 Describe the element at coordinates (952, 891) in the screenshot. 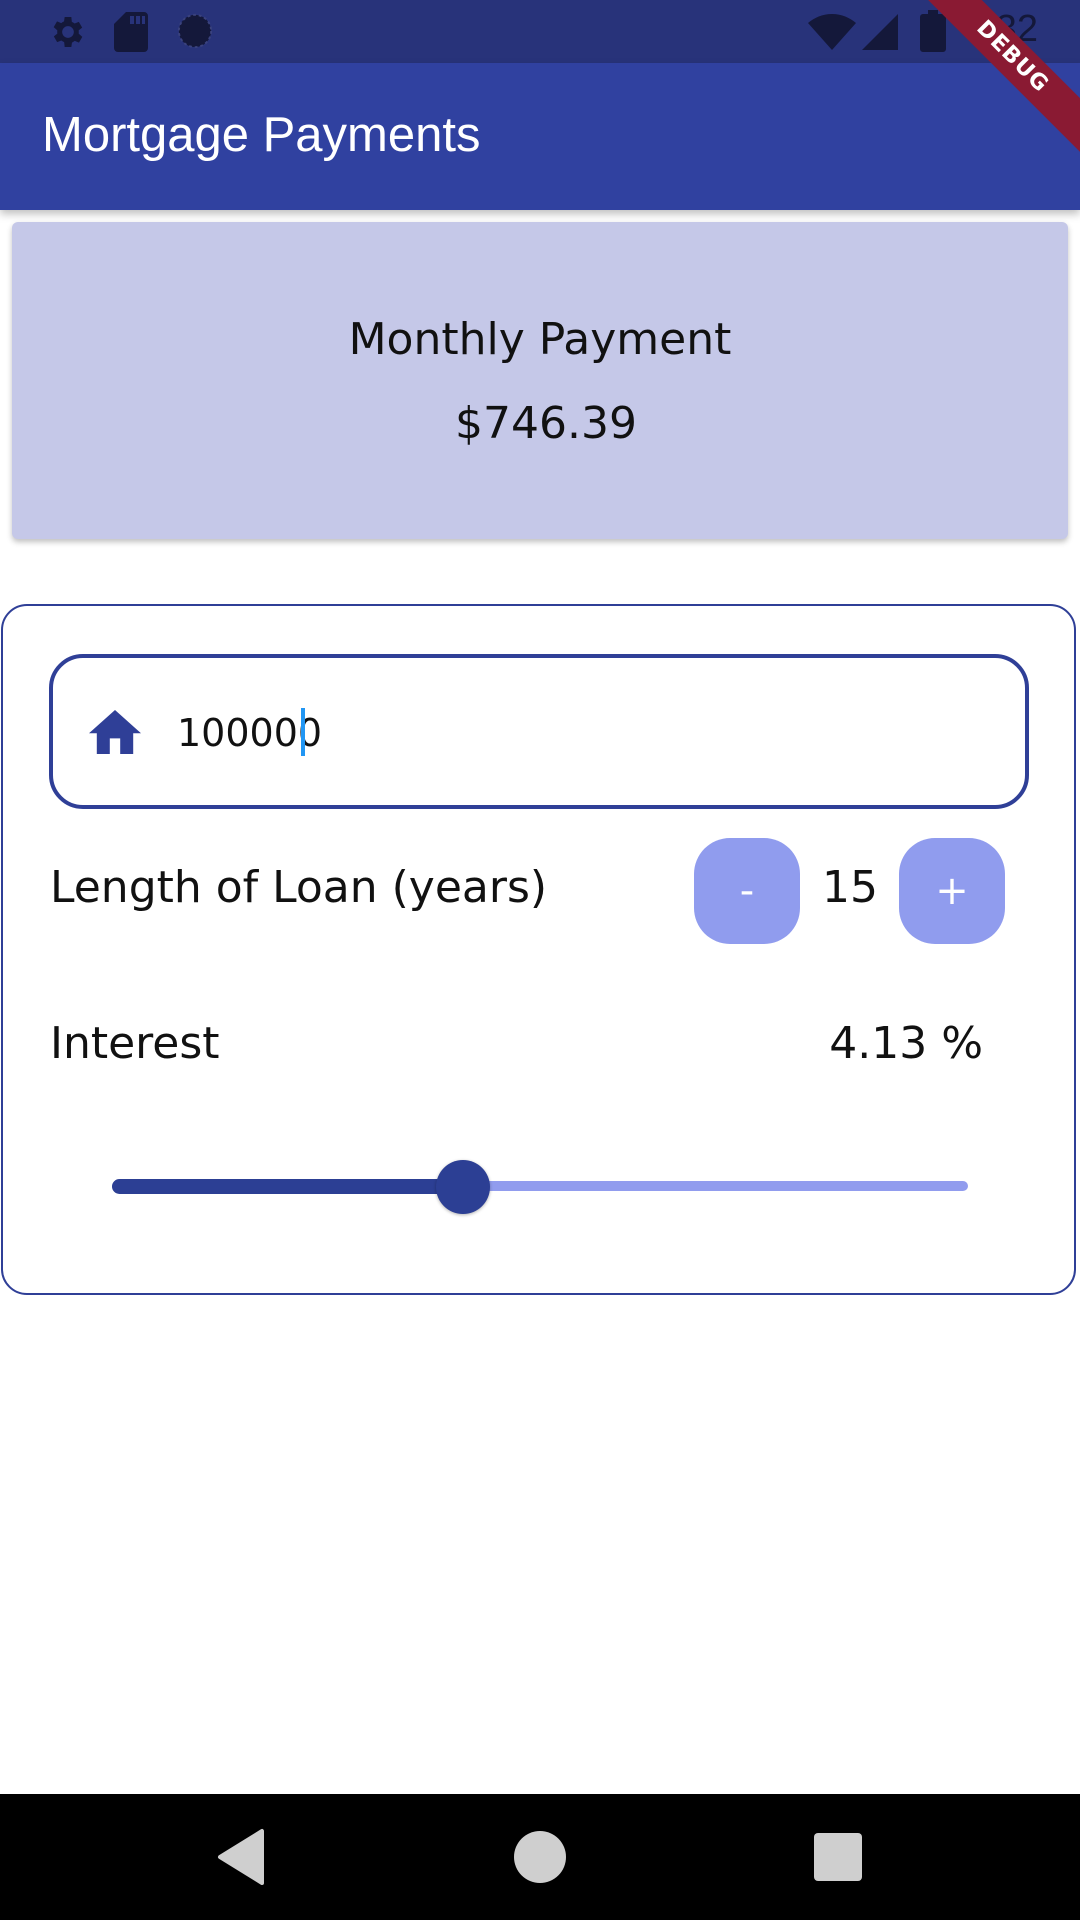

I see `increment-years-button: +` at that location.